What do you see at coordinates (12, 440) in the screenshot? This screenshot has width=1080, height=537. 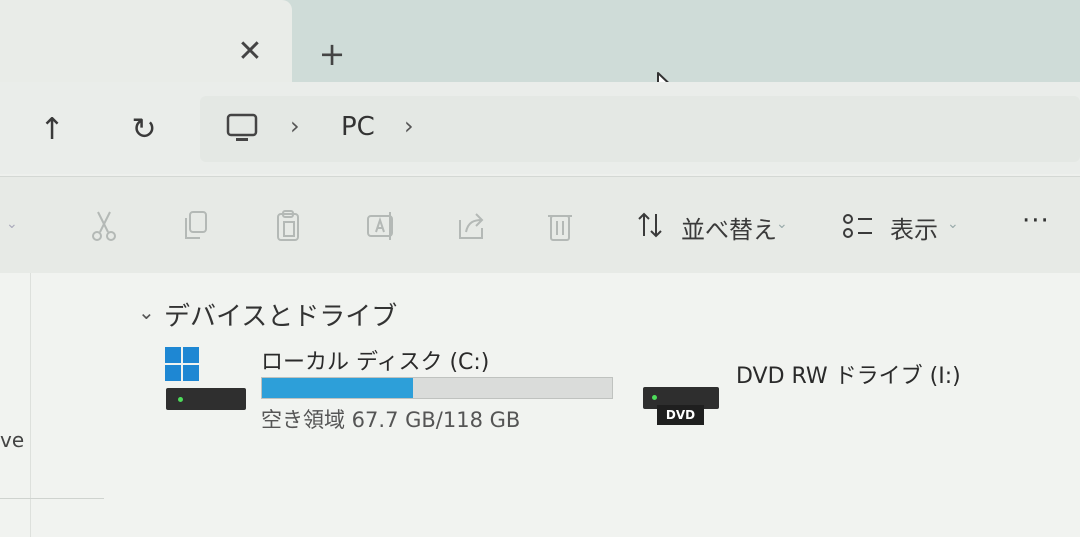 I see `sidebar-item-label: ve` at bounding box center [12, 440].